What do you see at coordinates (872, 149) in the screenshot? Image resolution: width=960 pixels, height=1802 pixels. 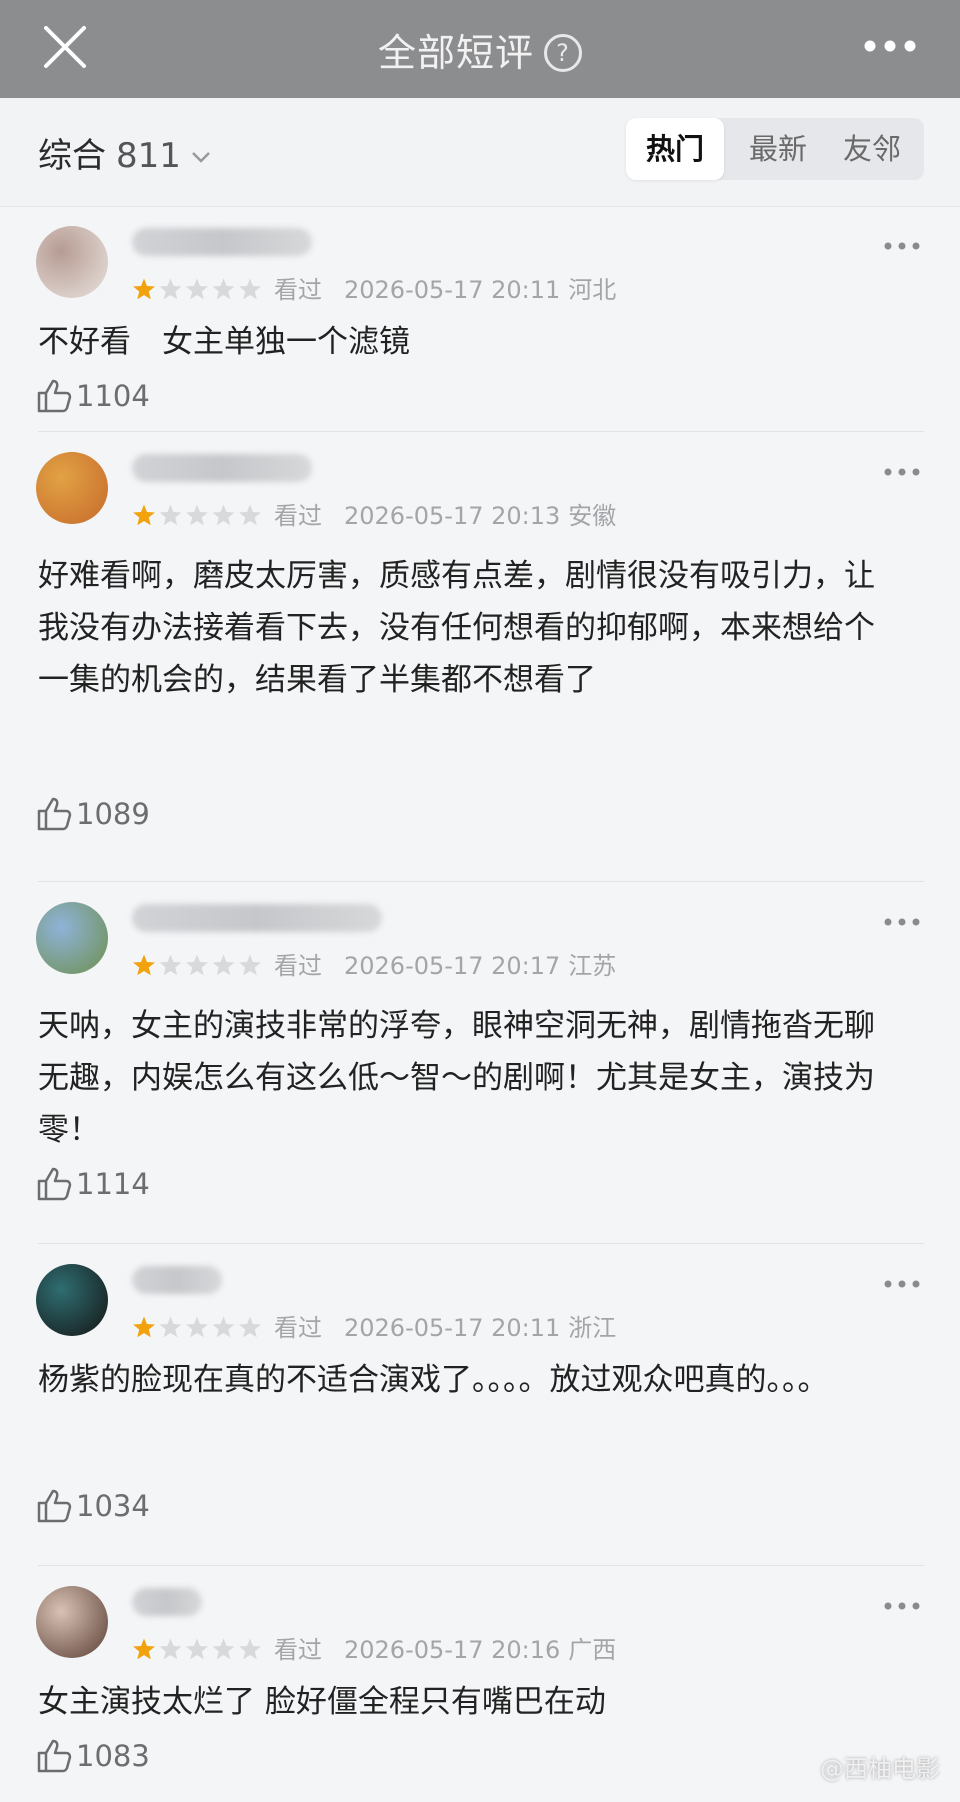 I see `tab-friends: 友邻` at bounding box center [872, 149].